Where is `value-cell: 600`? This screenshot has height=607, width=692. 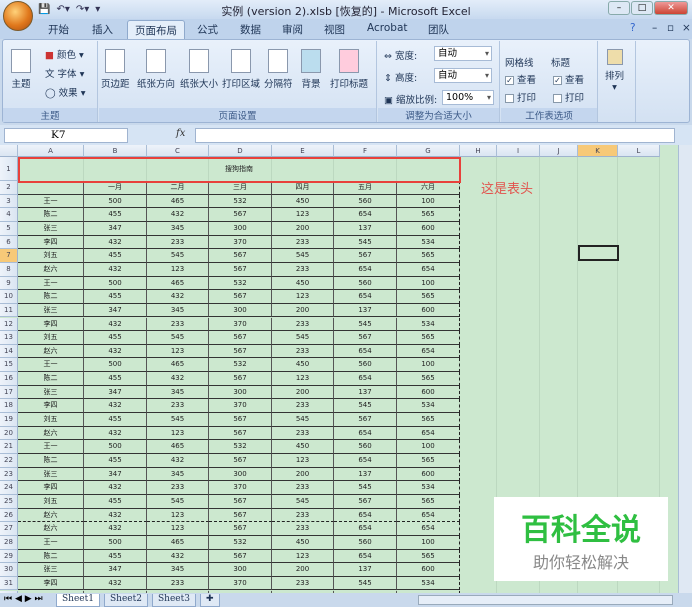 value-cell: 600 is located at coordinates (428, 228).